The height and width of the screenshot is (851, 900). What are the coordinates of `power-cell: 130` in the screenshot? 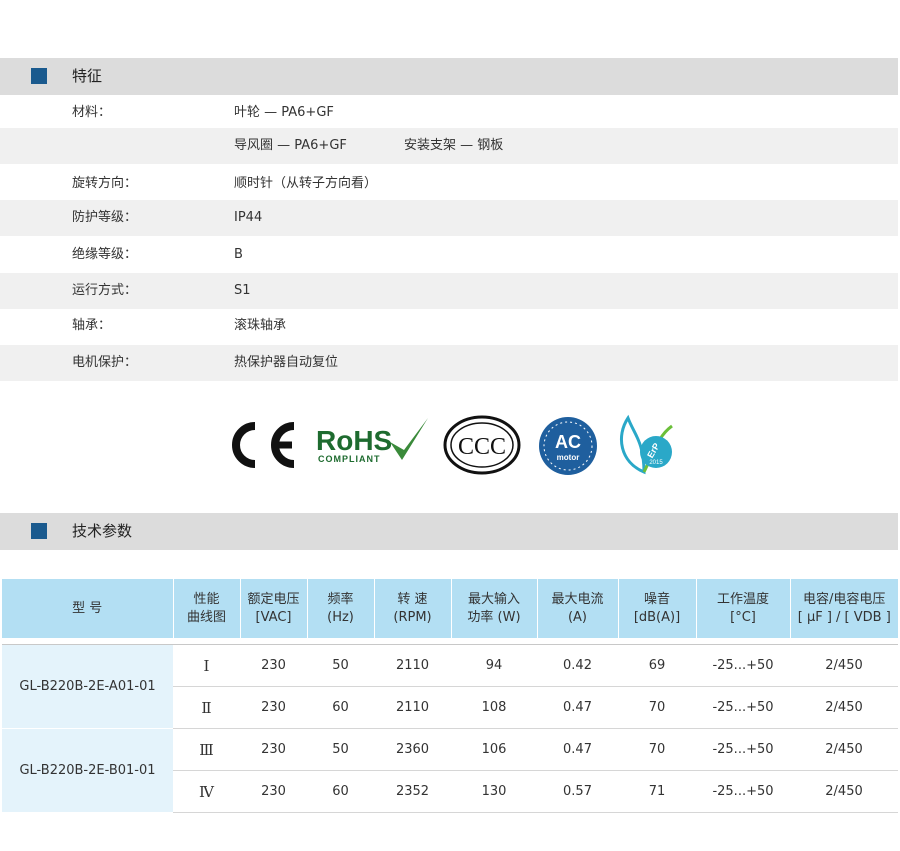 It's located at (494, 791).